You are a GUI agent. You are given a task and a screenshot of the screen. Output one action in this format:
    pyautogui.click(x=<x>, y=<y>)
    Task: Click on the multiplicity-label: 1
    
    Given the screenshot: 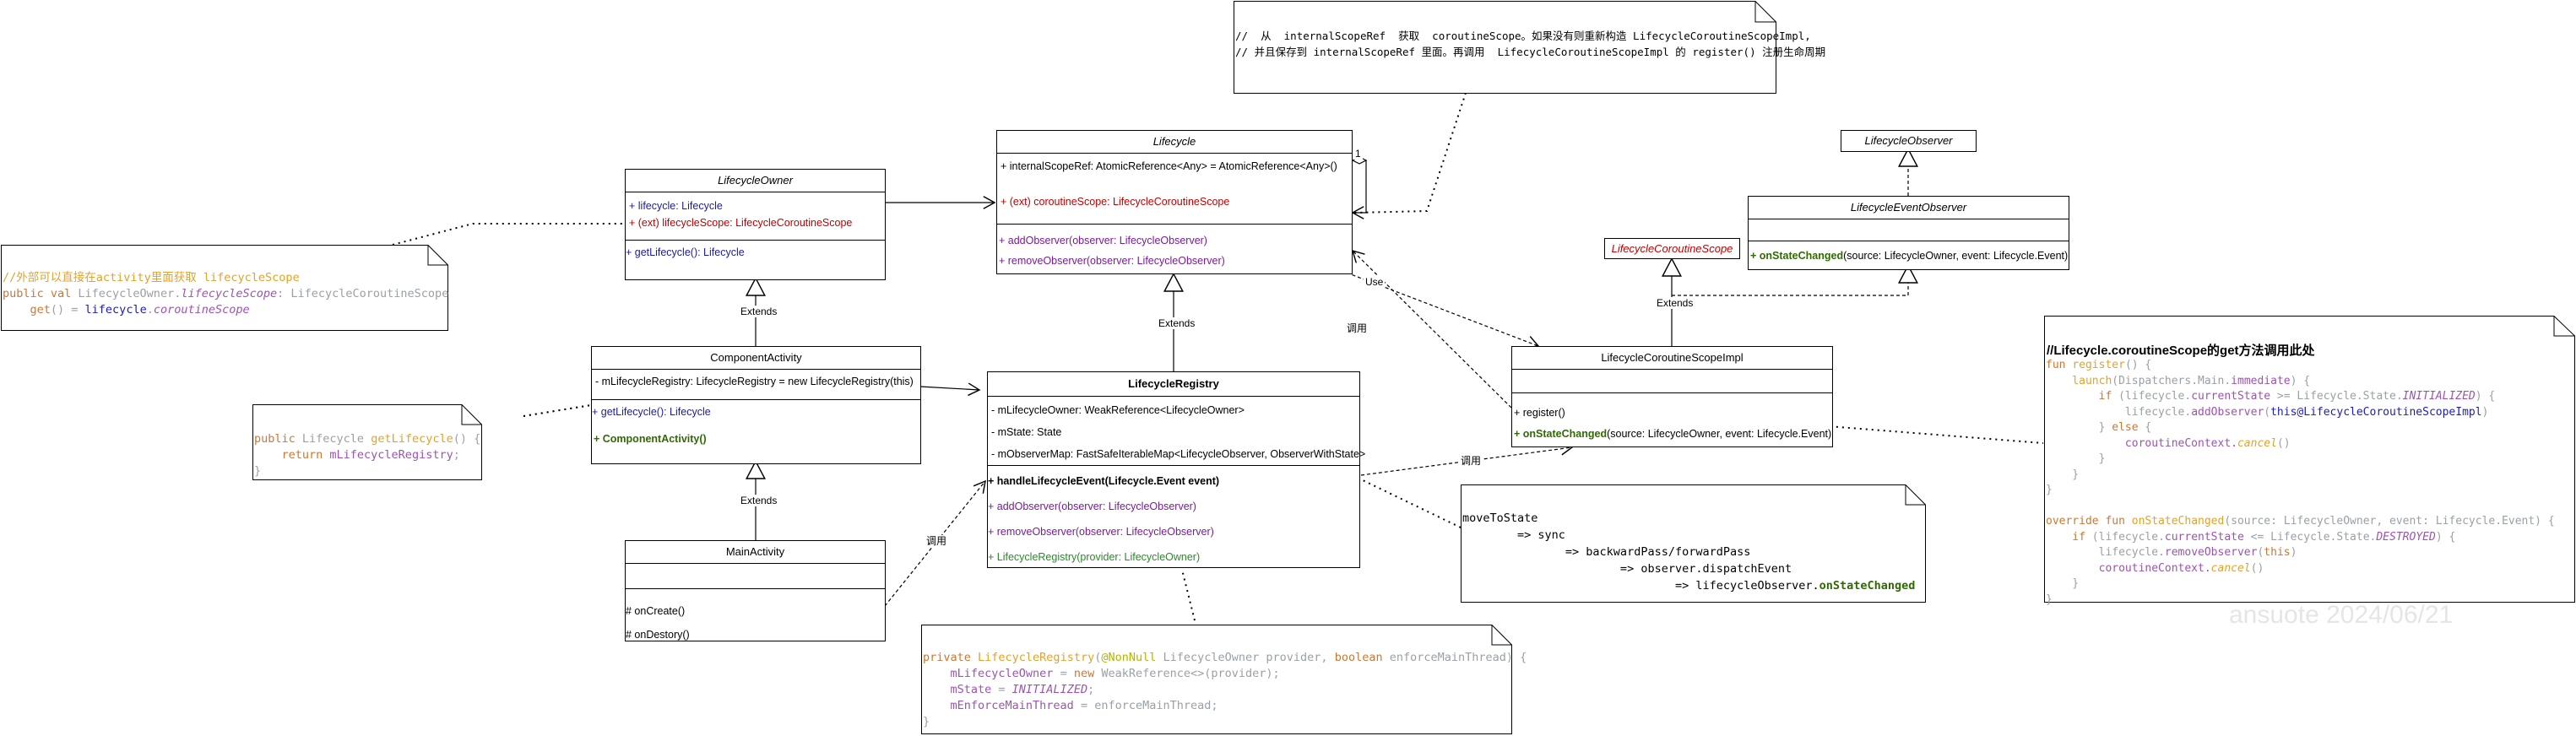 What is the action you would take?
    pyautogui.click(x=1358, y=154)
    